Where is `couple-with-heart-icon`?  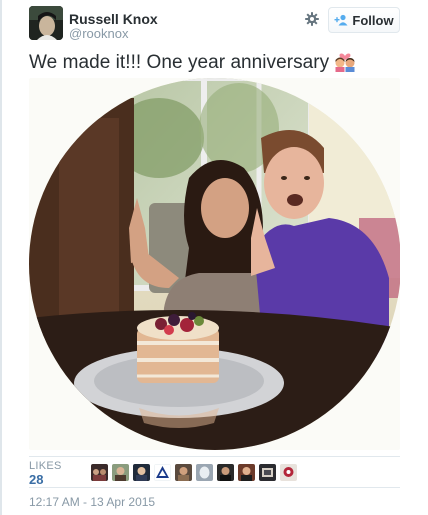
couple-with-heart-icon is located at coordinates (345, 61).